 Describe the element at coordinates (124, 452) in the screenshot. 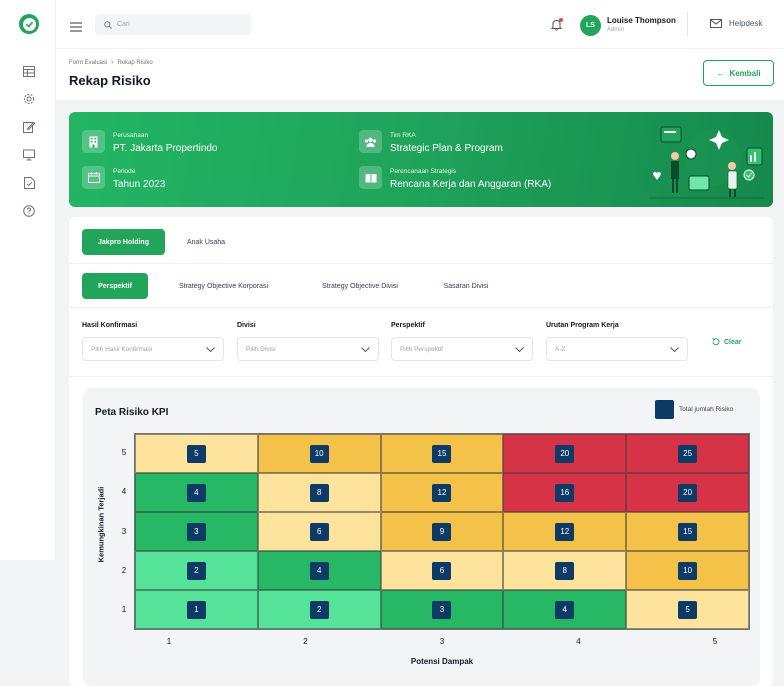

I see `y-tick-label: 5` at that location.